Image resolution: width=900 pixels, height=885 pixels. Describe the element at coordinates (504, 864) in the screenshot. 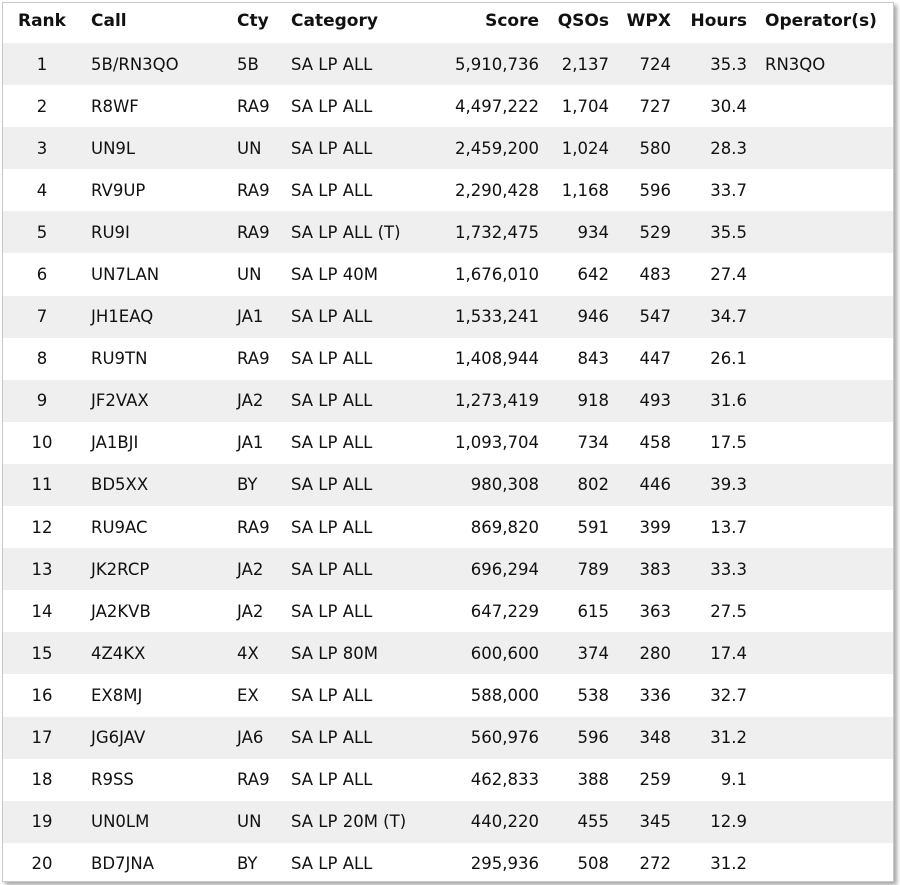

I see `cell-score: 295,936` at that location.